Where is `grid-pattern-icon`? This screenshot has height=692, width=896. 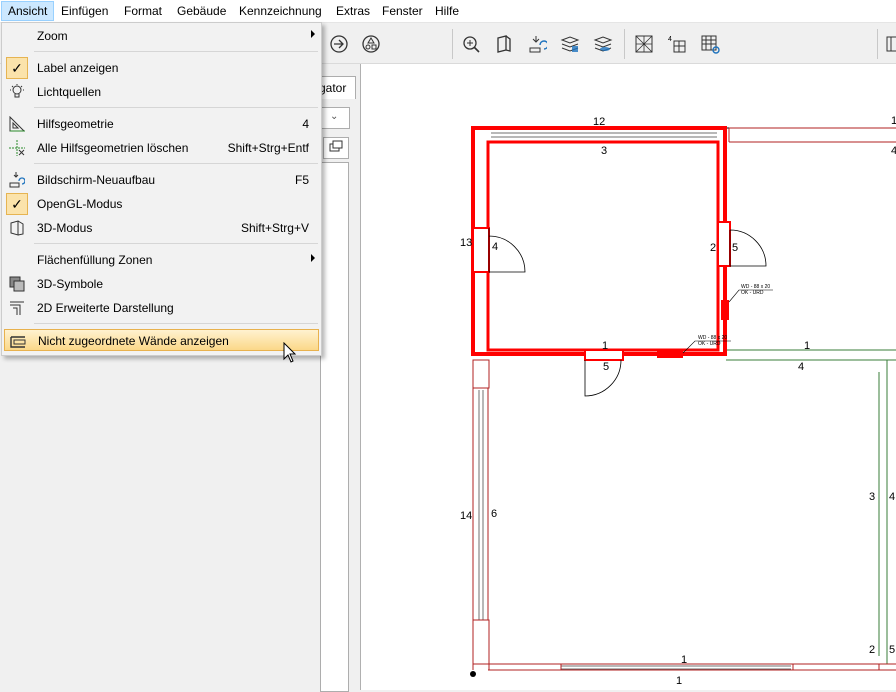
grid-pattern-icon is located at coordinates (644, 44).